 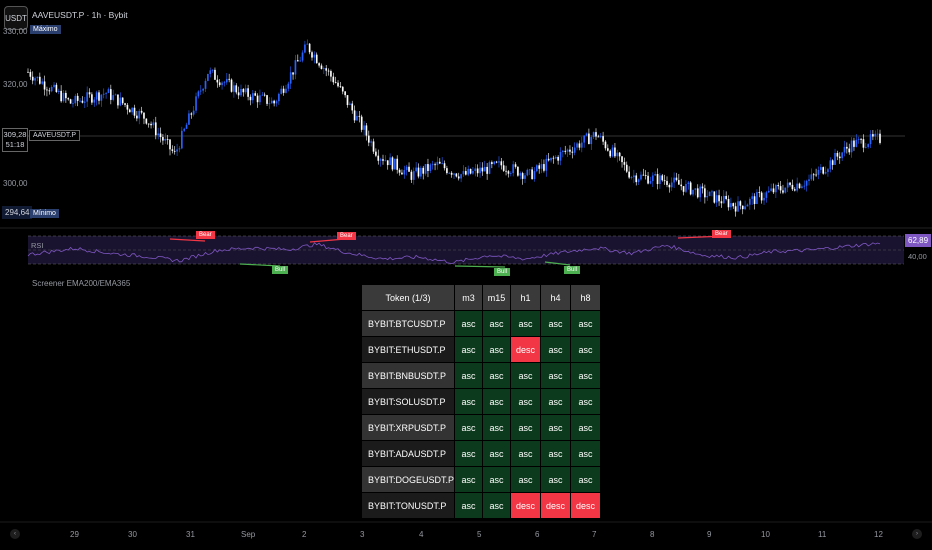 What do you see at coordinates (469, 427) in the screenshot?
I see `trend-cell-m3: asc` at bounding box center [469, 427].